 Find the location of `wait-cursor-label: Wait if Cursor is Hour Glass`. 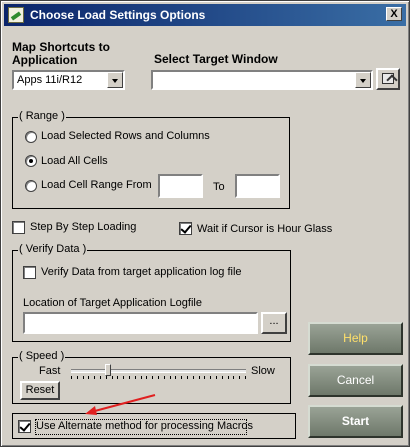

wait-cursor-label: Wait if Cursor is Hour Glass is located at coordinates (265, 229).